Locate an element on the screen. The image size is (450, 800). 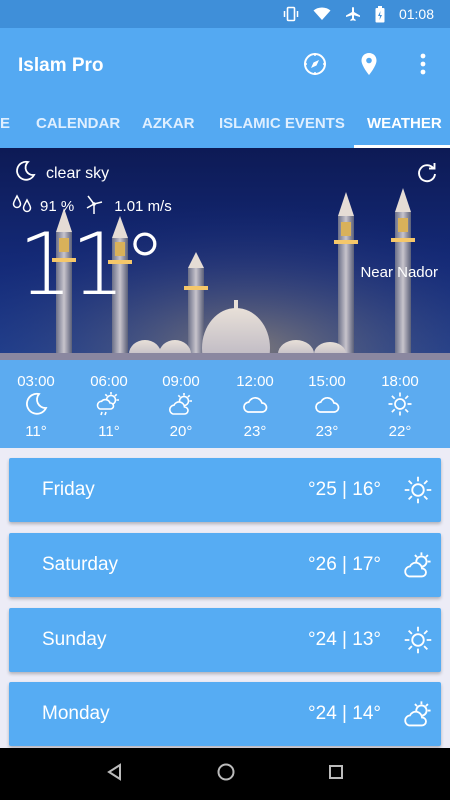
location-pin-icon is located at coordinates (369, 66).